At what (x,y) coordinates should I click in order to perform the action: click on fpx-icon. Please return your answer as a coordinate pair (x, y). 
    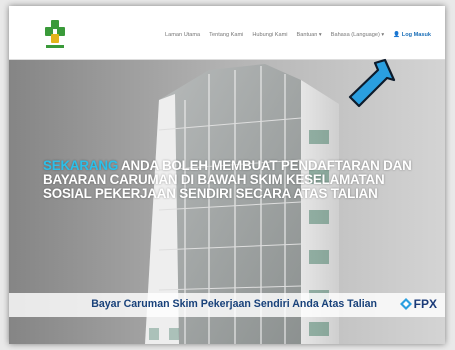
    Looking at the image, I should click on (405, 304).